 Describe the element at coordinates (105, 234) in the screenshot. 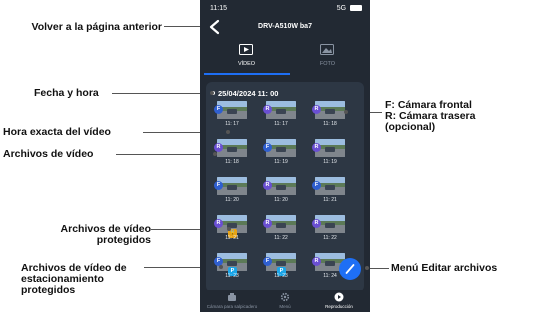

I see `callout-protected: Archivos de vídeo protegidos` at that location.